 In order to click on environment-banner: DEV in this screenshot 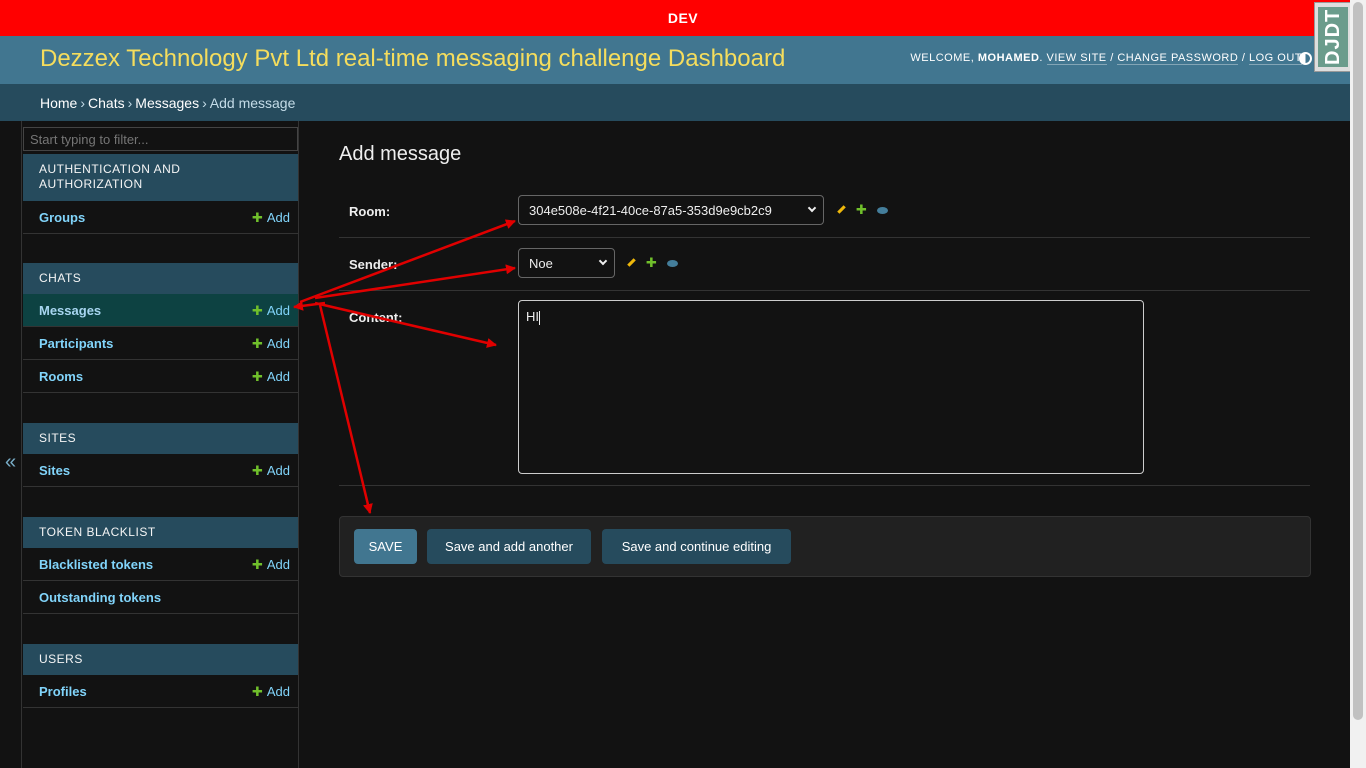, I will do `click(683, 18)`.